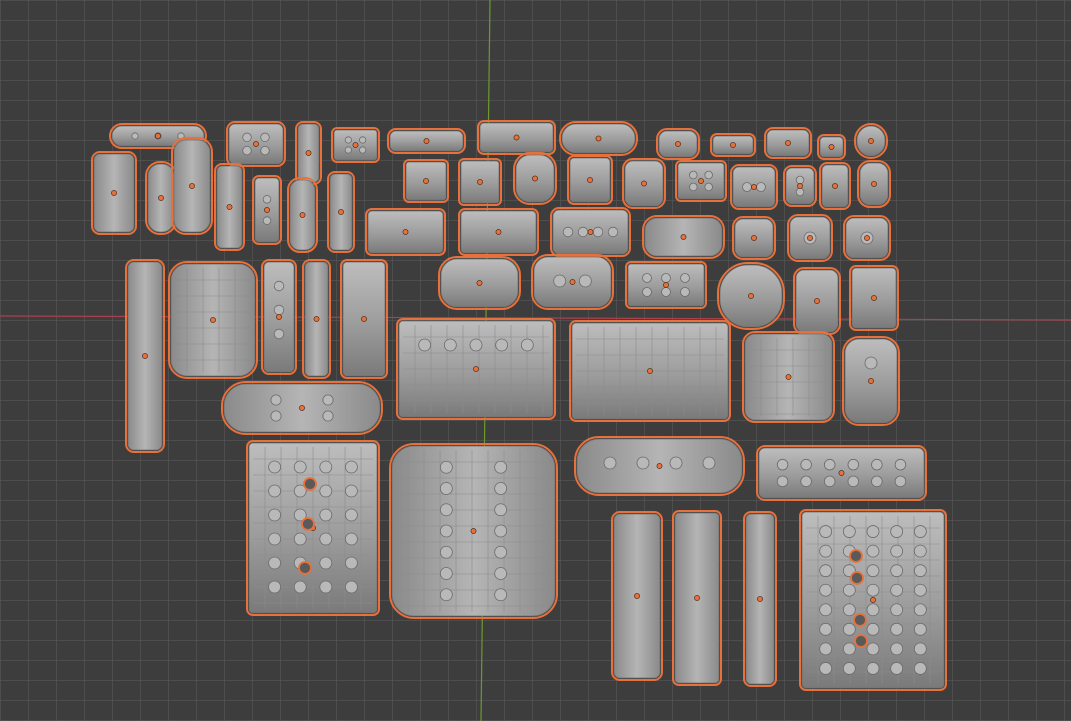 The image size is (1071, 721). I want to click on selected-hole, so click(857, 578).